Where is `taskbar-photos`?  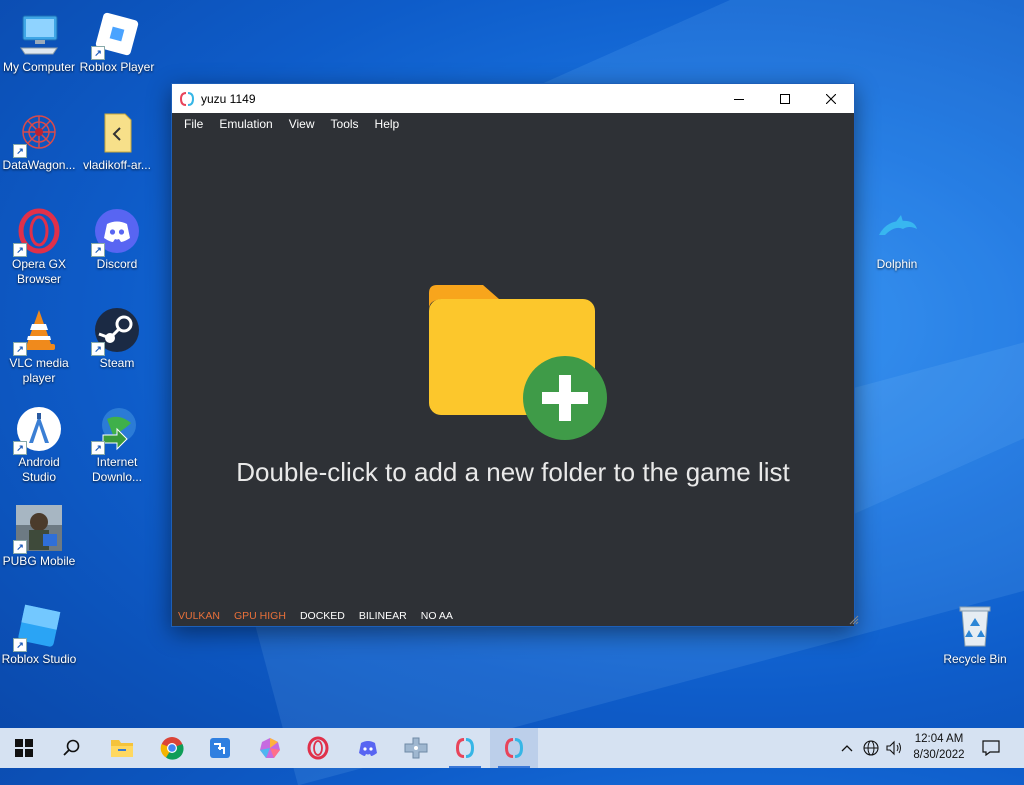 taskbar-photos is located at coordinates (270, 748).